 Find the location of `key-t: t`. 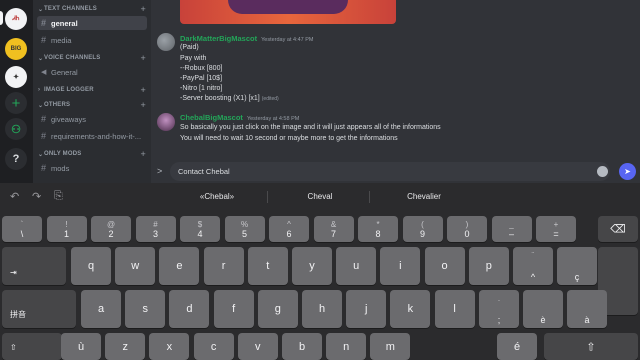

key-t: t is located at coordinates (267, 266).